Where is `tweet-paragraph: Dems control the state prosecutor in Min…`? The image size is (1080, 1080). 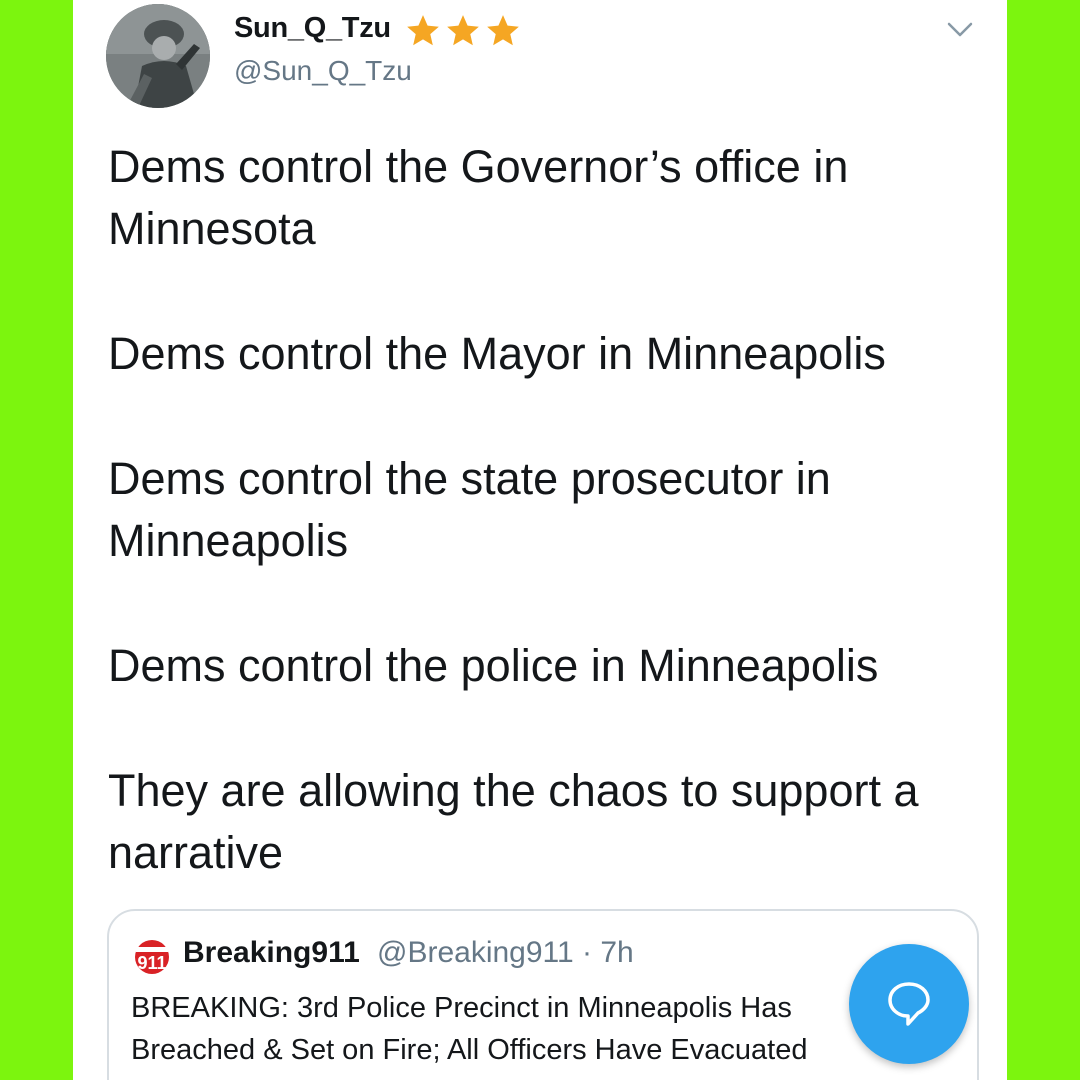
tweet-paragraph: Dems control the state prosecutor in Min… is located at coordinates (469, 509).